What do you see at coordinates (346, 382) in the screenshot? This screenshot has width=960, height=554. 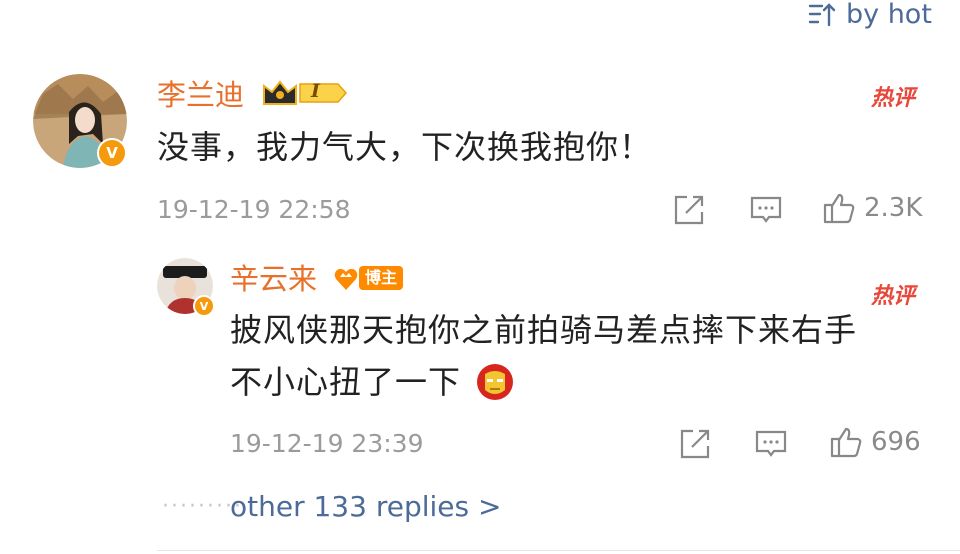 I see `reply-text-line2: 不小心扭了一下` at bounding box center [346, 382].